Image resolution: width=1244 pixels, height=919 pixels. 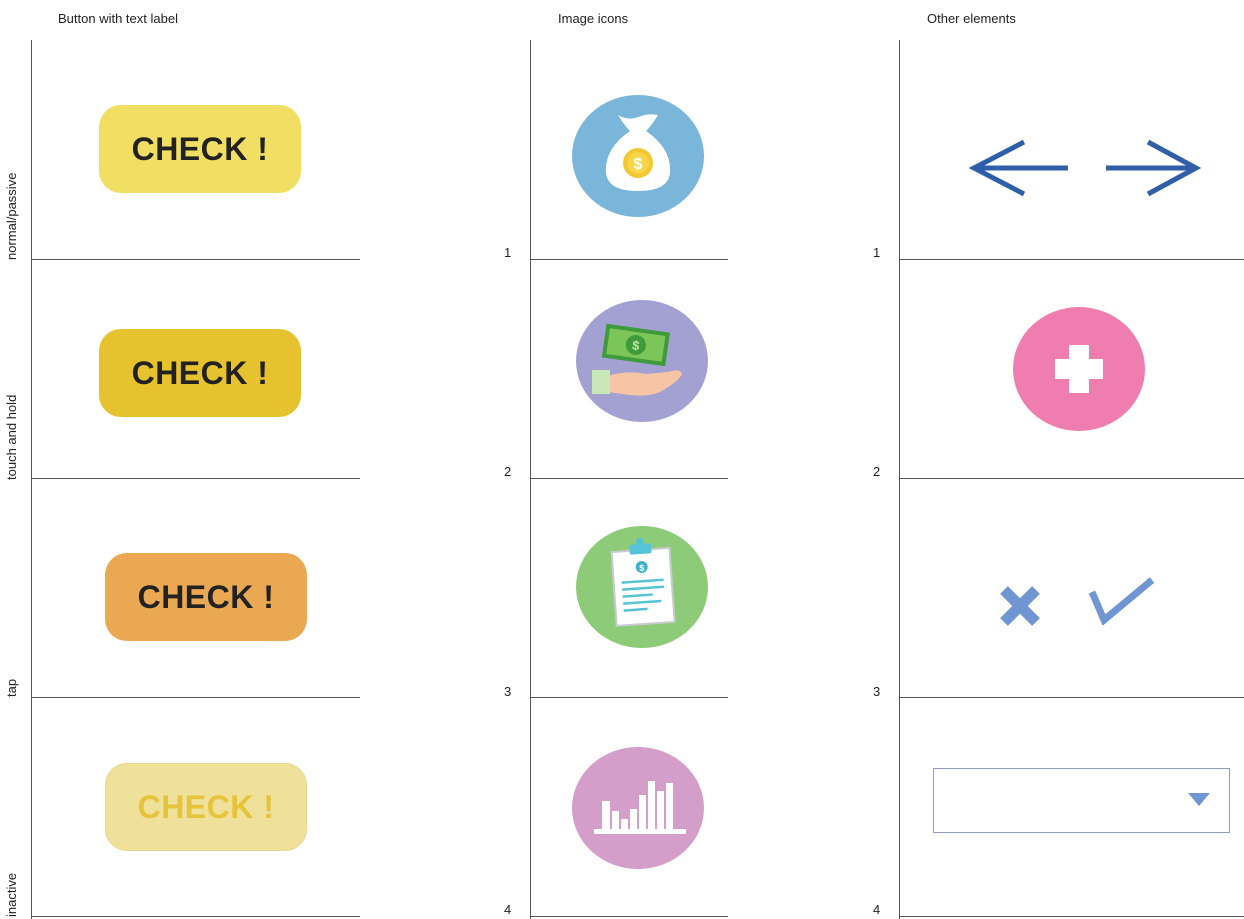 I want to click on chevron-down-icon, so click(x=1199, y=799).